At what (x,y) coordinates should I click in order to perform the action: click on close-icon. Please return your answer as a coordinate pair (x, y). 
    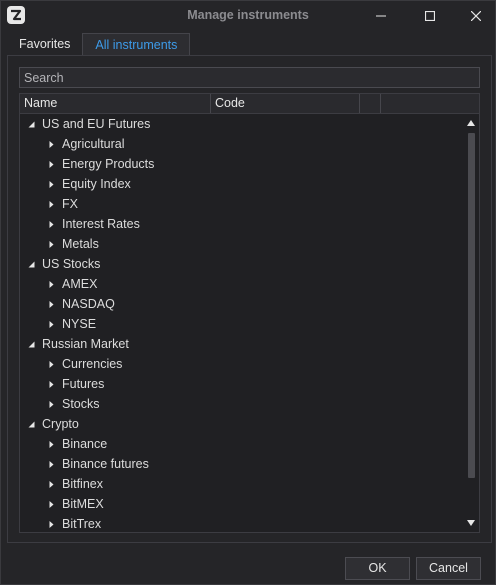
    Looking at the image, I should click on (476, 16).